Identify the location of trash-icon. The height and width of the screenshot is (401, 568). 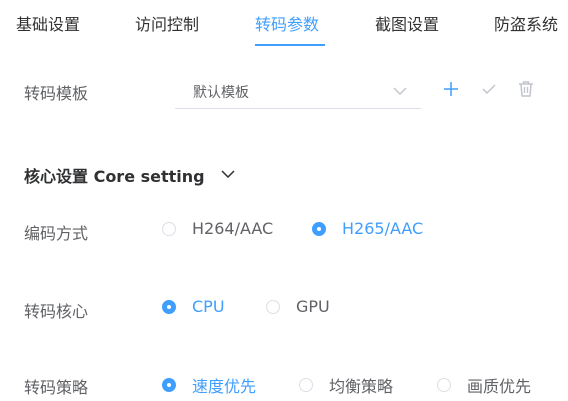
(526, 89).